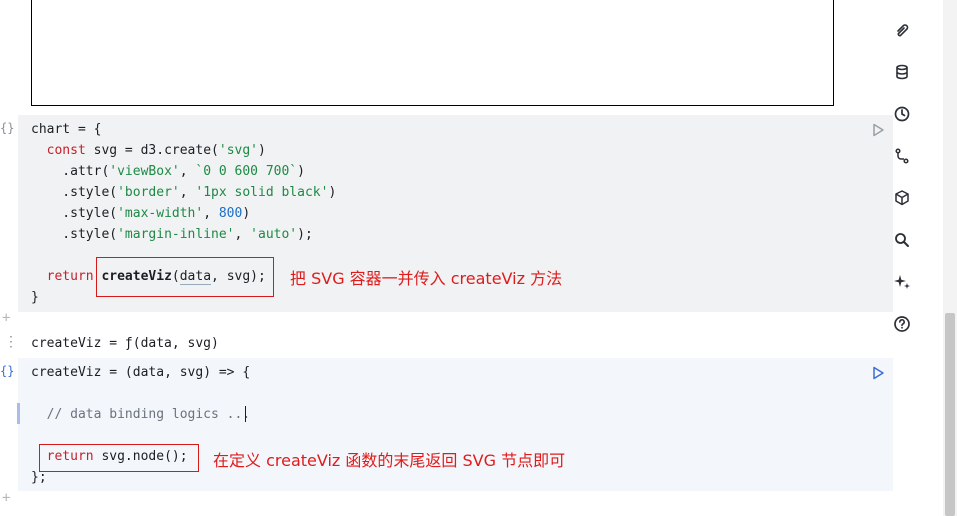 This screenshot has height=516, width=957. I want to click on text-cursor, so click(245, 414).